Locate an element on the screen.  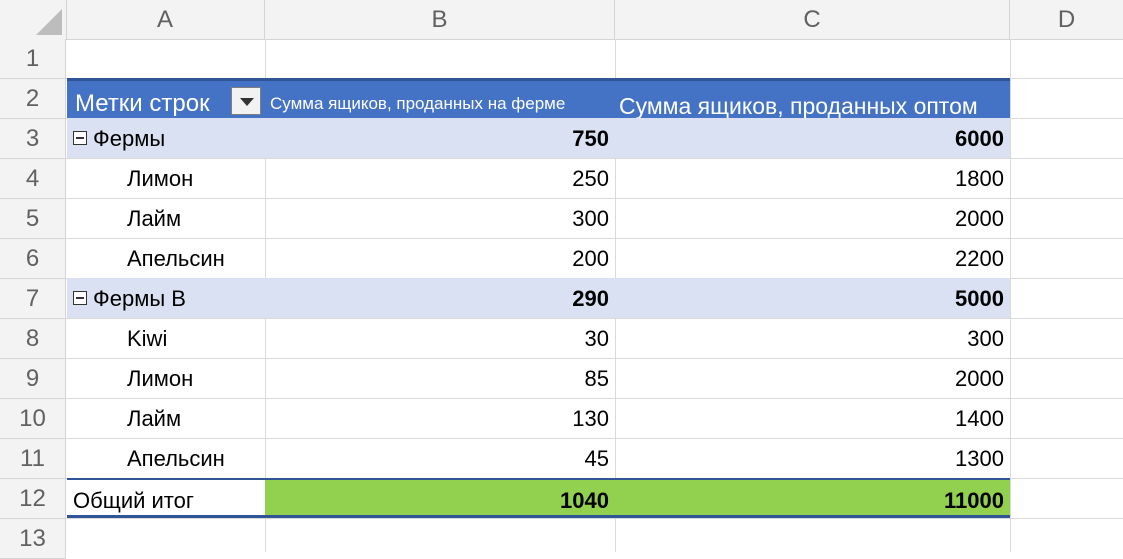
gridline is located at coordinates (1010, 295).